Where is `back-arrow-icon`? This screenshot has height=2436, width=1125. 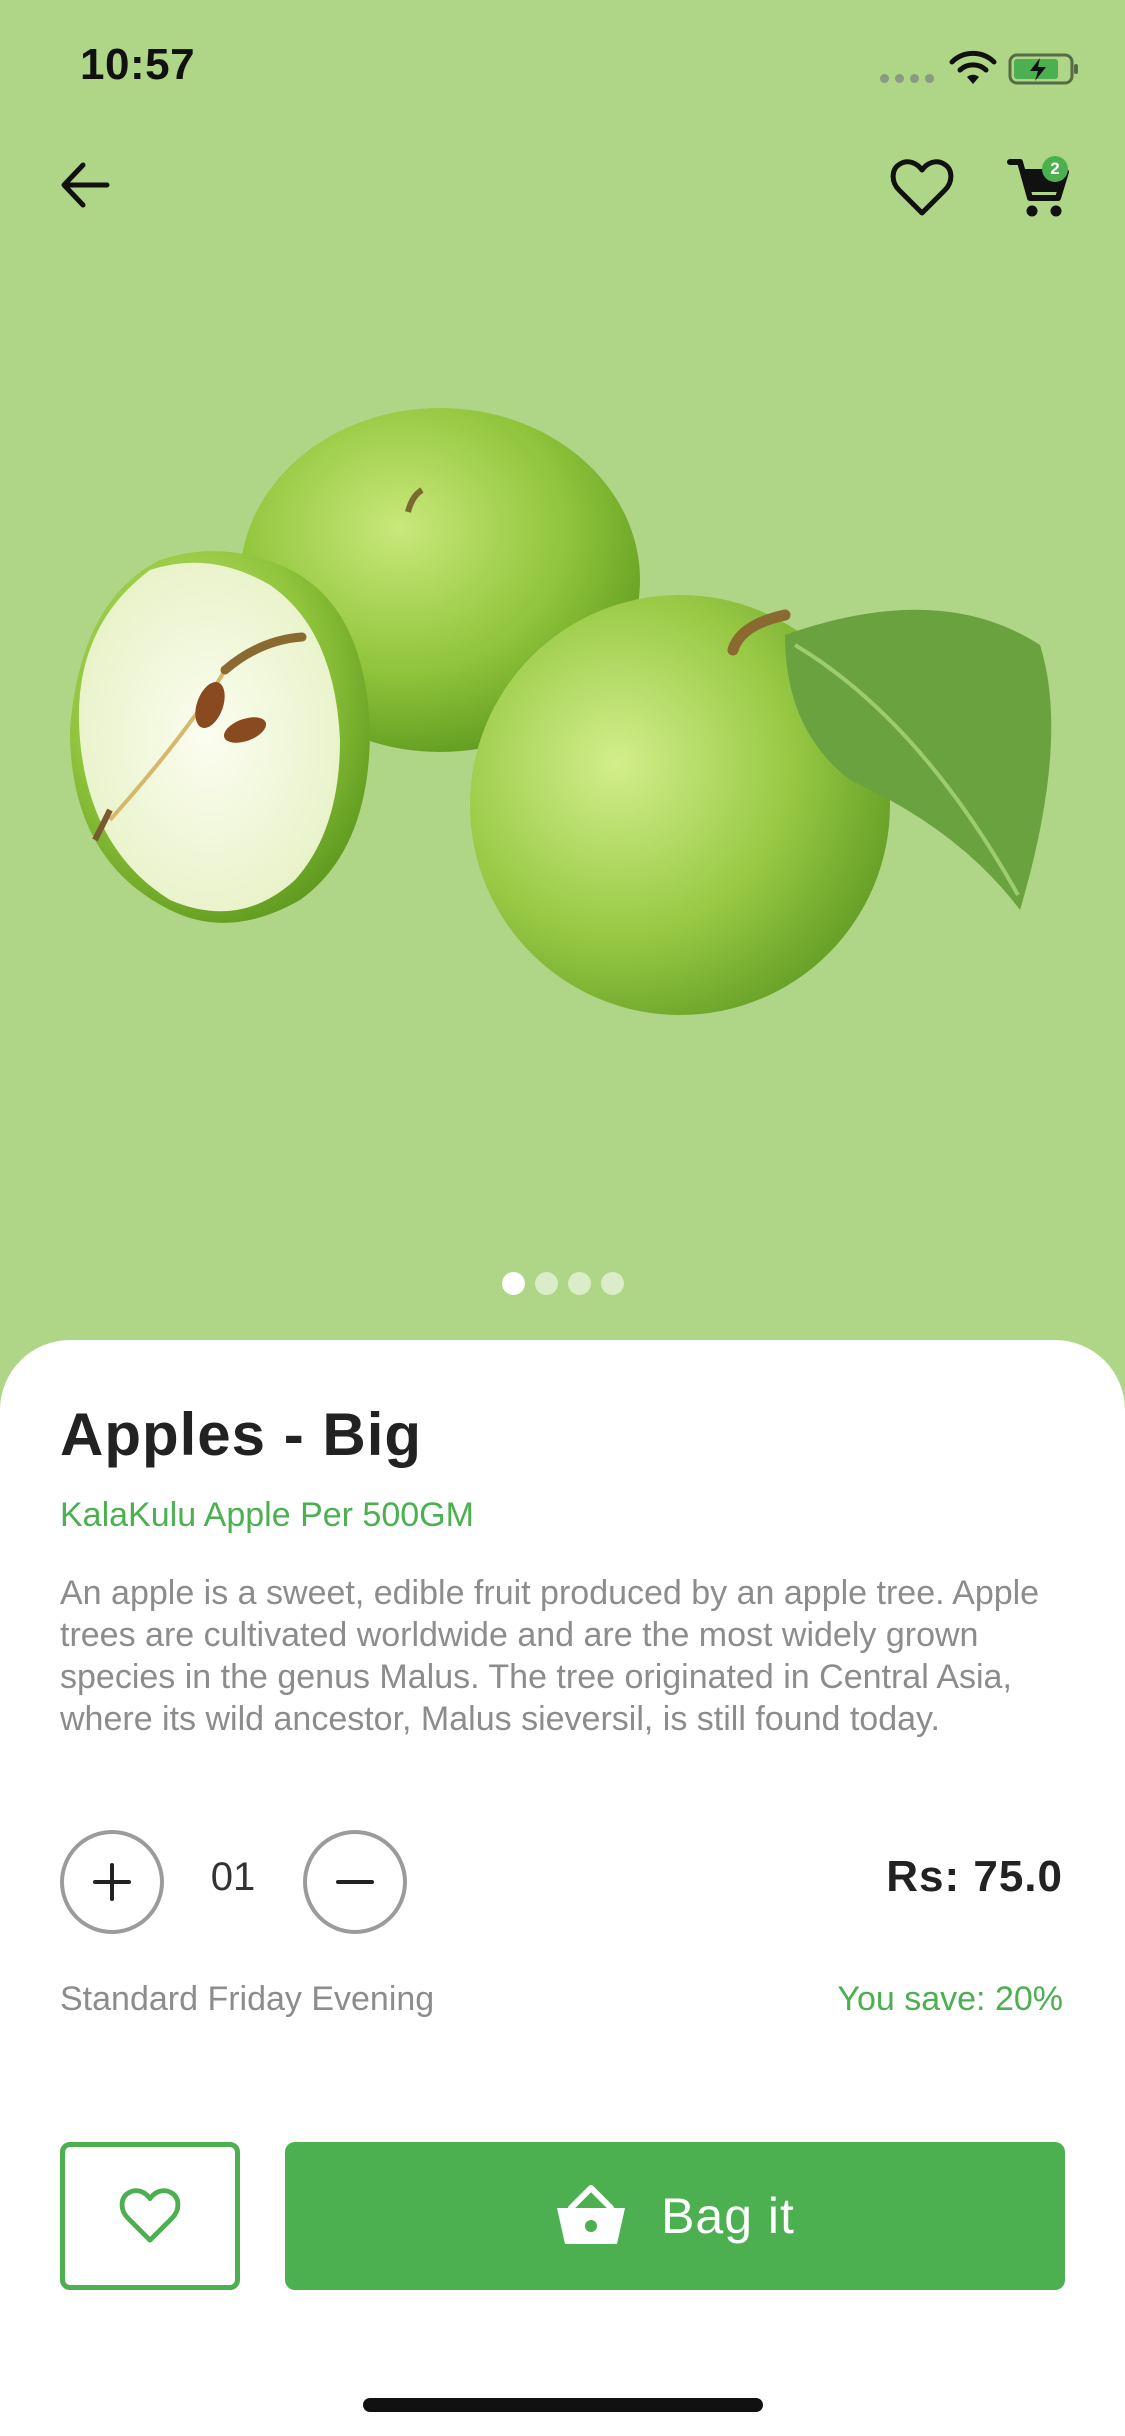
back-arrow-icon is located at coordinates (85, 185).